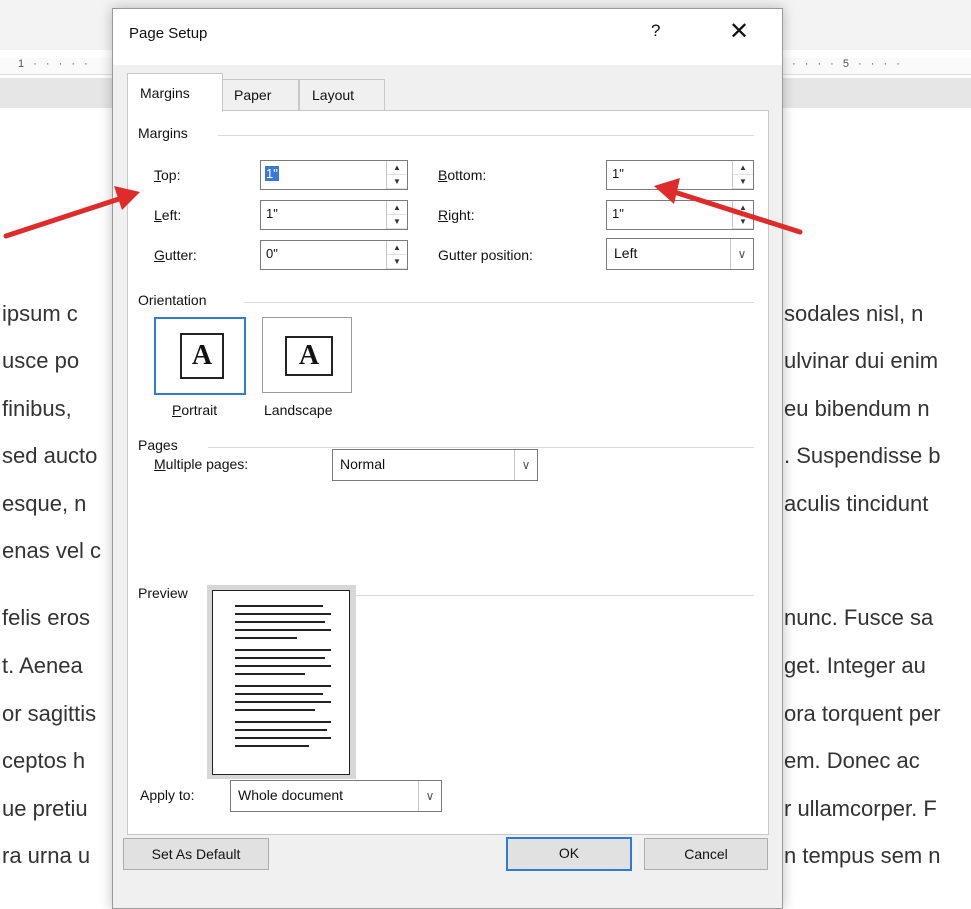 This screenshot has width=971, height=909. What do you see at coordinates (71, 212) in the screenshot?
I see `arrow-to-top-margin-icon` at bounding box center [71, 212].